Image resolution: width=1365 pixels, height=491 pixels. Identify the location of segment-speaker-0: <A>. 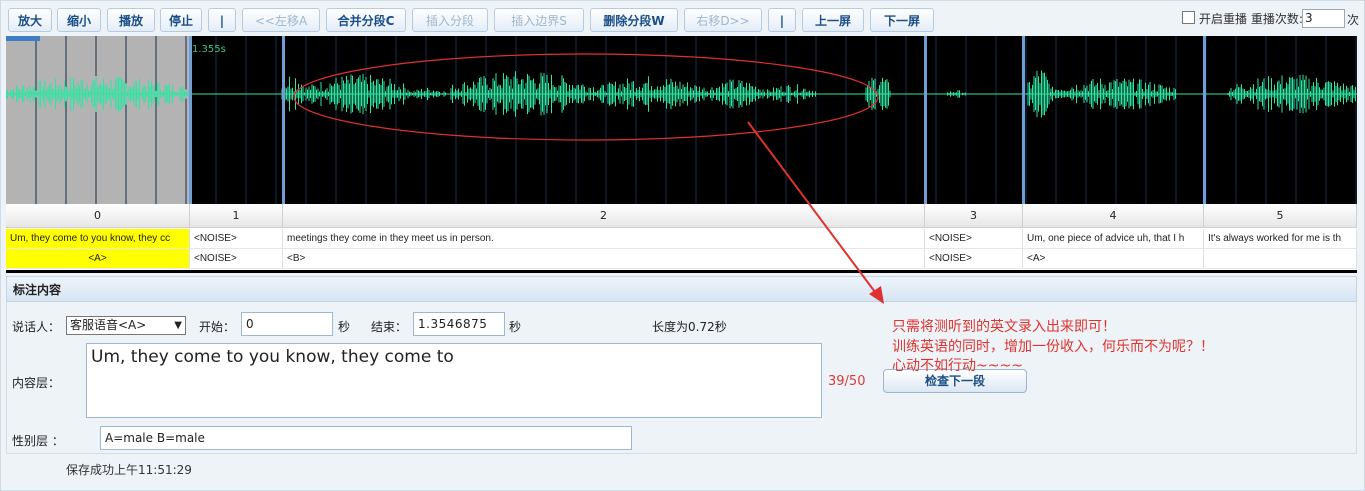
(98, 259).